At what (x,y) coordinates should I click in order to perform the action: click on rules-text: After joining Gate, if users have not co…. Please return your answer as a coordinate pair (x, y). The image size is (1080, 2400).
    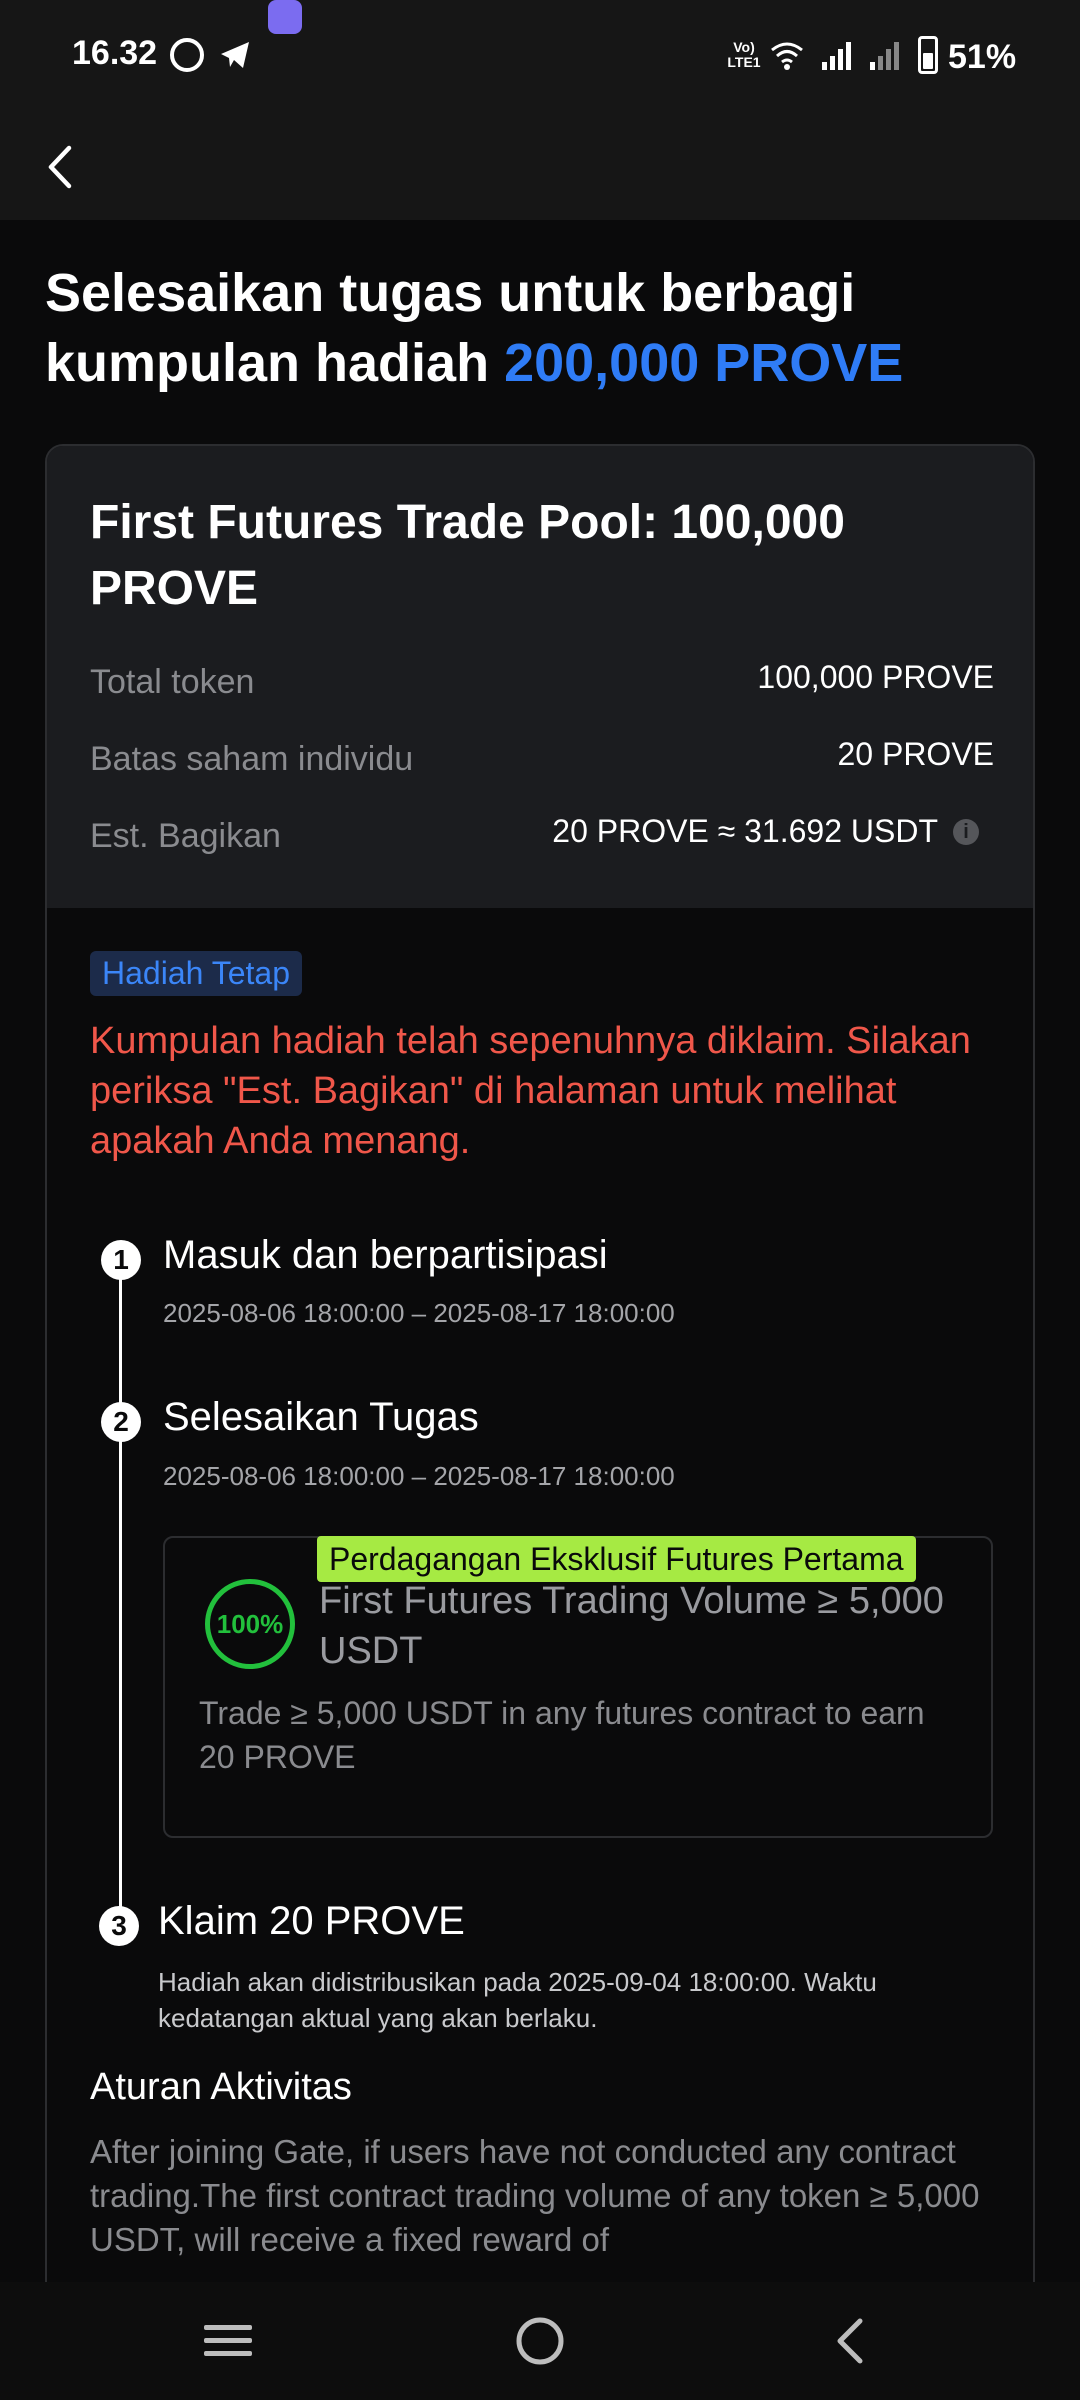
    Looking at the image, I should click on (535, 2195).